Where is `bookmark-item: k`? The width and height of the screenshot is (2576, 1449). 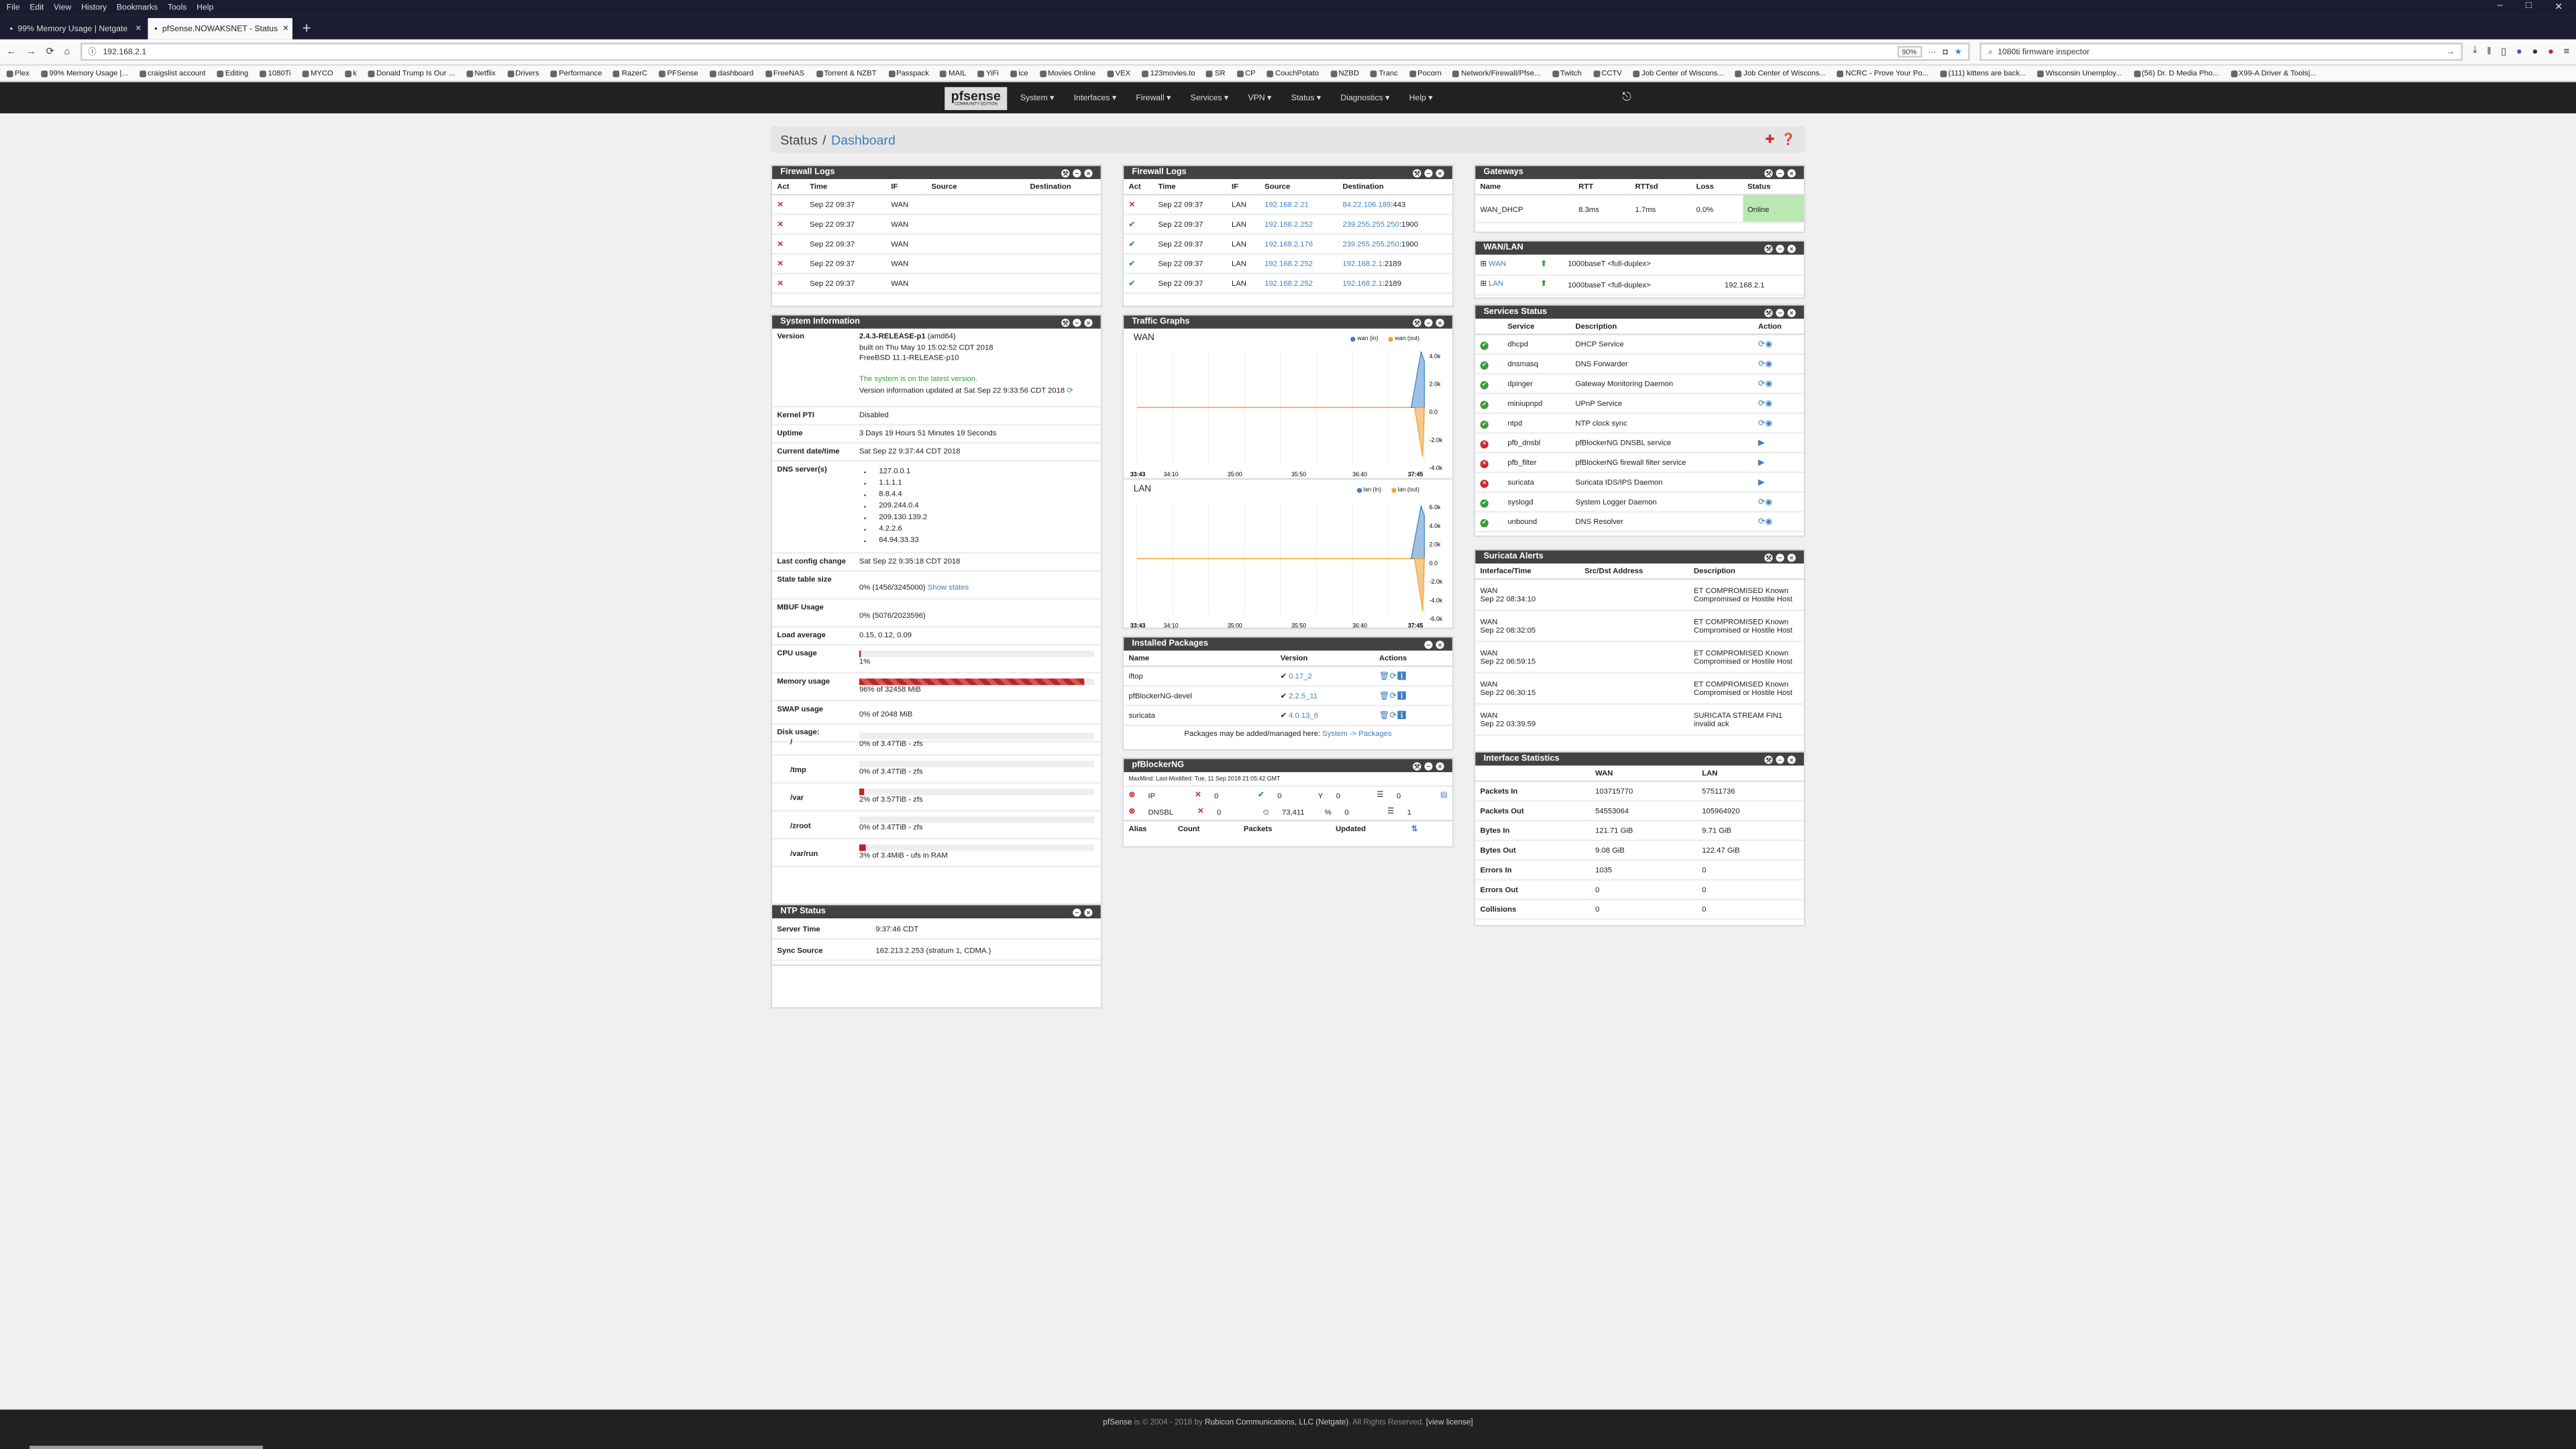
bookmark-item: k is located at coordinates (350, 73).